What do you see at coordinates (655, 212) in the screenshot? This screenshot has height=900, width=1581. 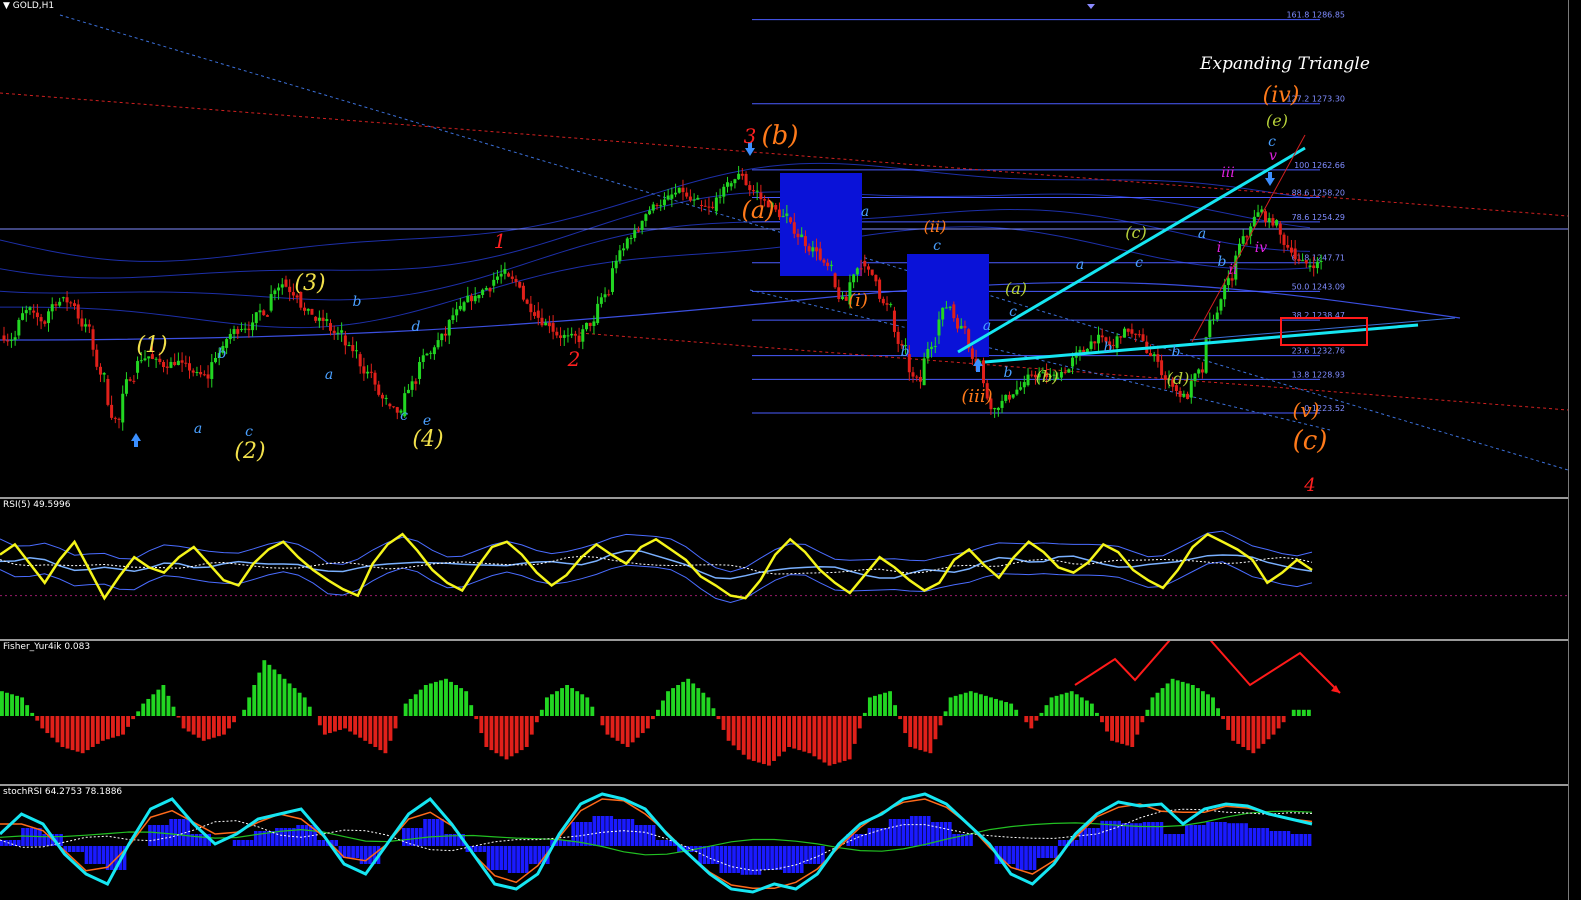 I see `envelope-band` at bounding box center [655, 212].